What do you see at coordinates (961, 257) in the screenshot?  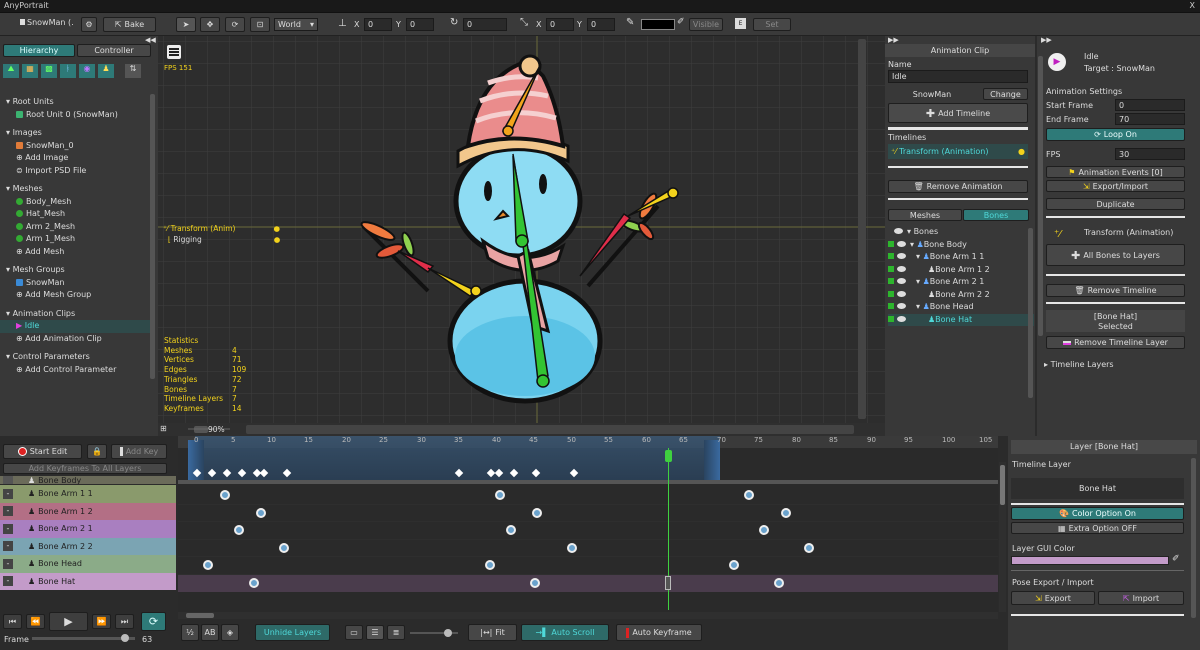 I see `bone-row: ▾ ♟Bone Arm 1 1` at bounding box center [961, 257].